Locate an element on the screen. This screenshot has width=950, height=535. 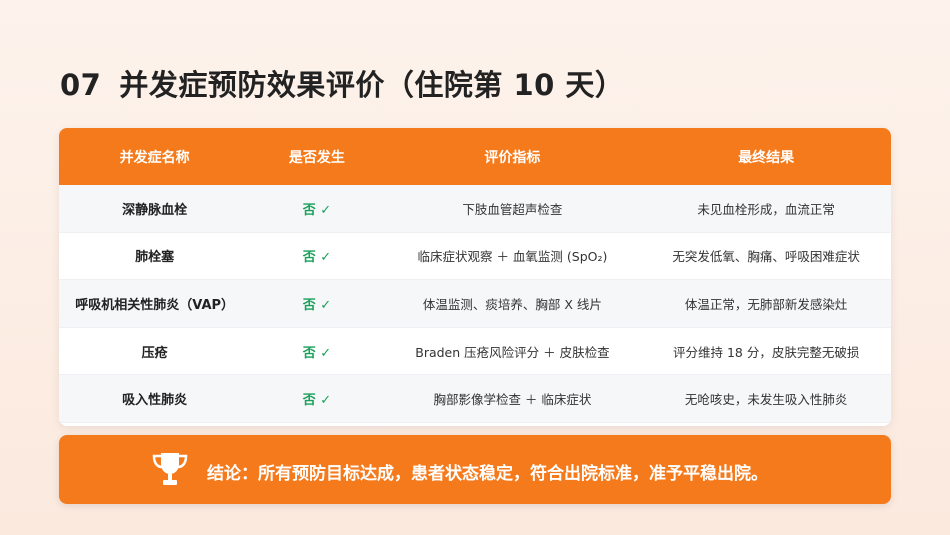
page-title: 07 并发症预防效果评价（住院第 10 天） is located at coordinates (342, 83).